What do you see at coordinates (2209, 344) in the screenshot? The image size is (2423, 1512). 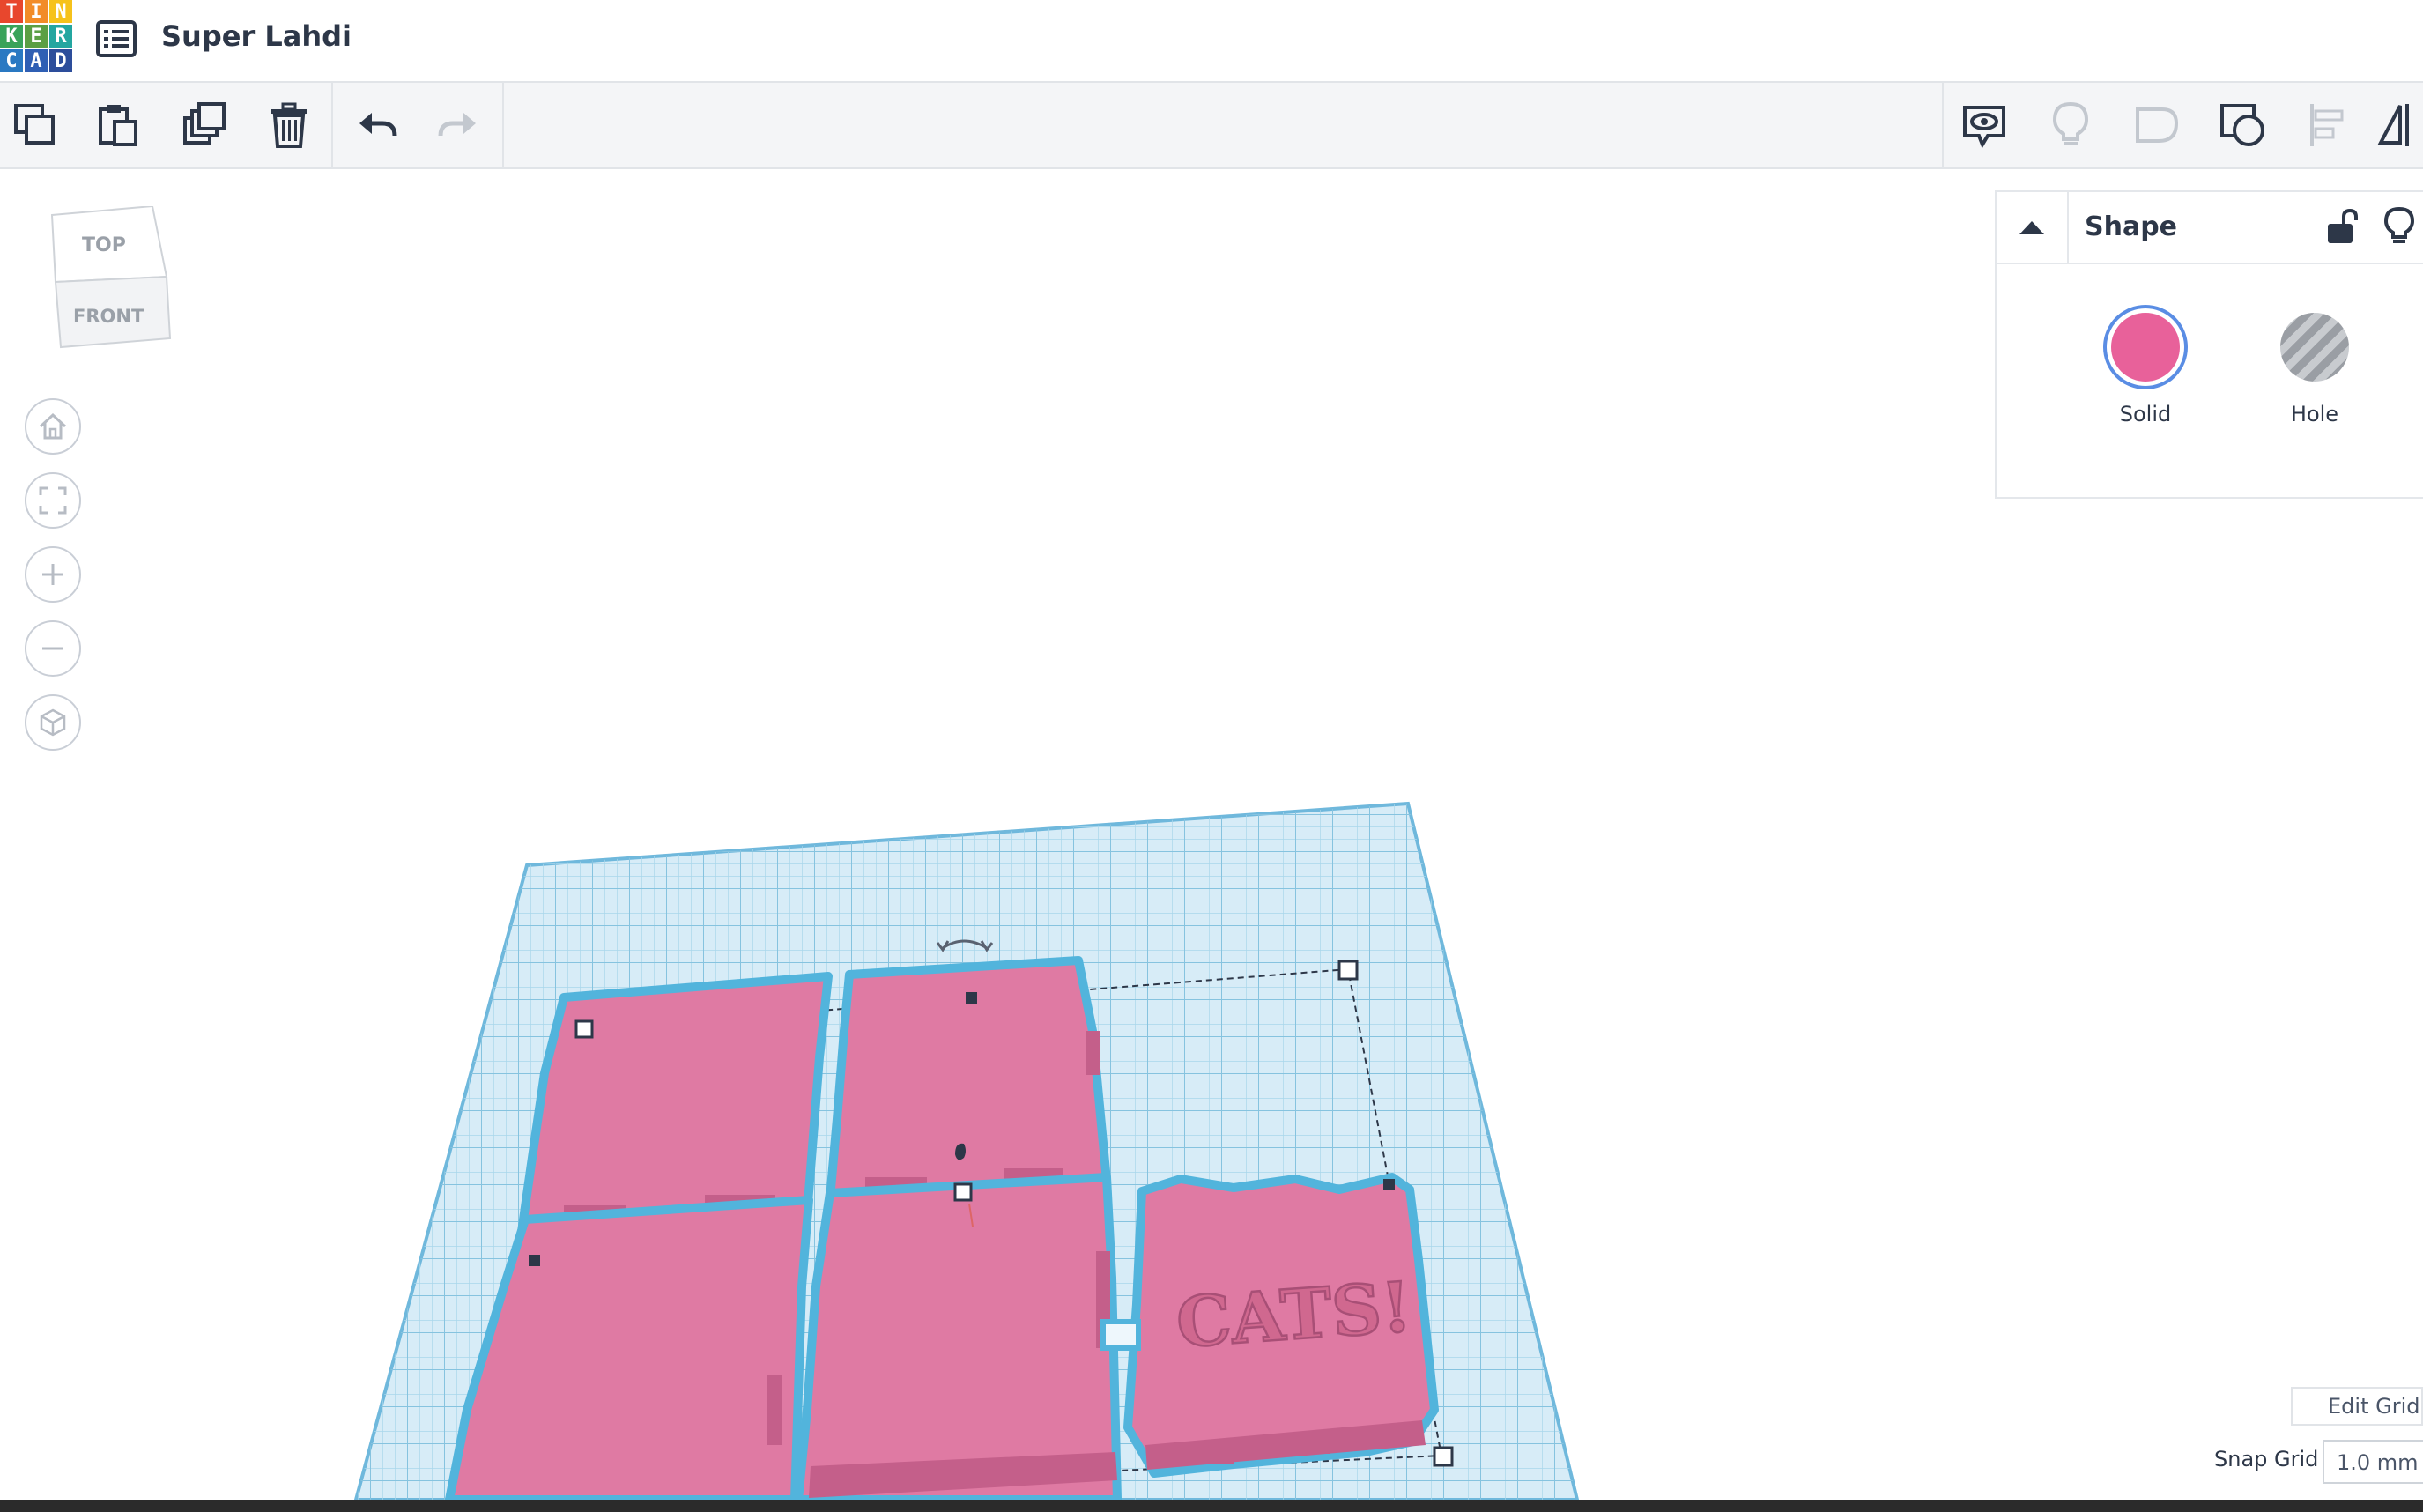 I see `shape-inspector: Shape Solid Hole` at bounding box center [2209, 344].